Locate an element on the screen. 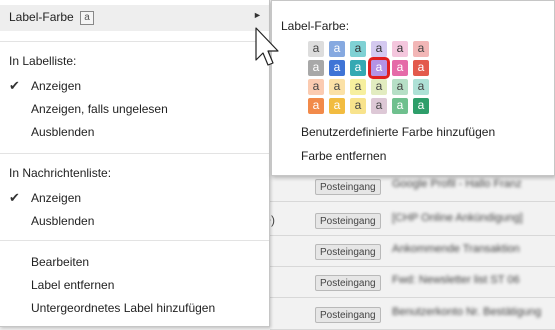  label-list-hide-label: Ausblenden is located at coordinates (63, 132).